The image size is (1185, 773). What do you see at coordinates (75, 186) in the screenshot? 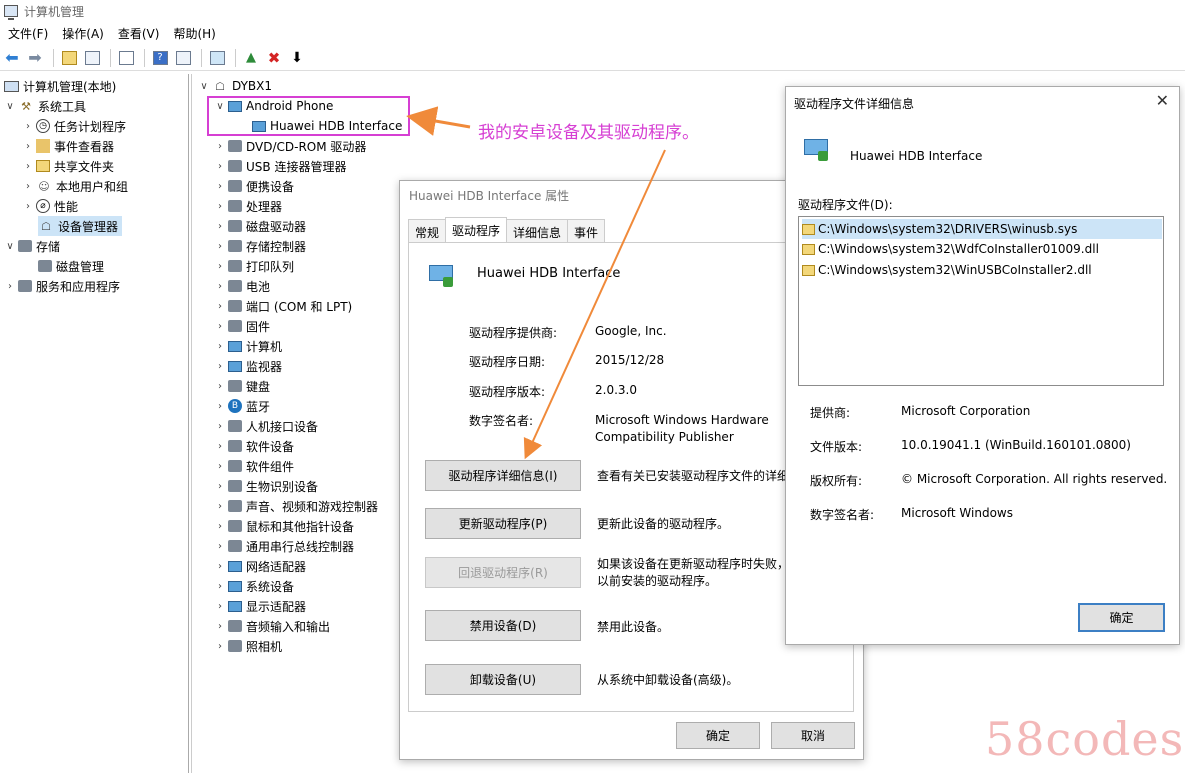
I see `tree-item-local-users: › ☺ 本地用户和组` at bounding box center [75, 186].